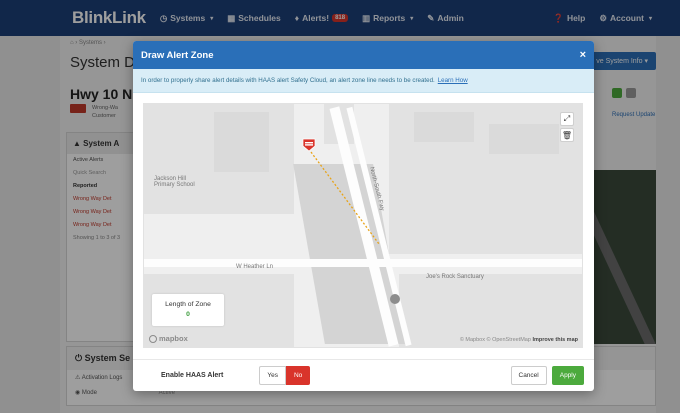 Image resolution: width=680 pixels, height=413 pixels. Describe the element at coordinates (363, 55) in the screenshot. I see `modal-header: Draw Alert Zone ×` at that location.